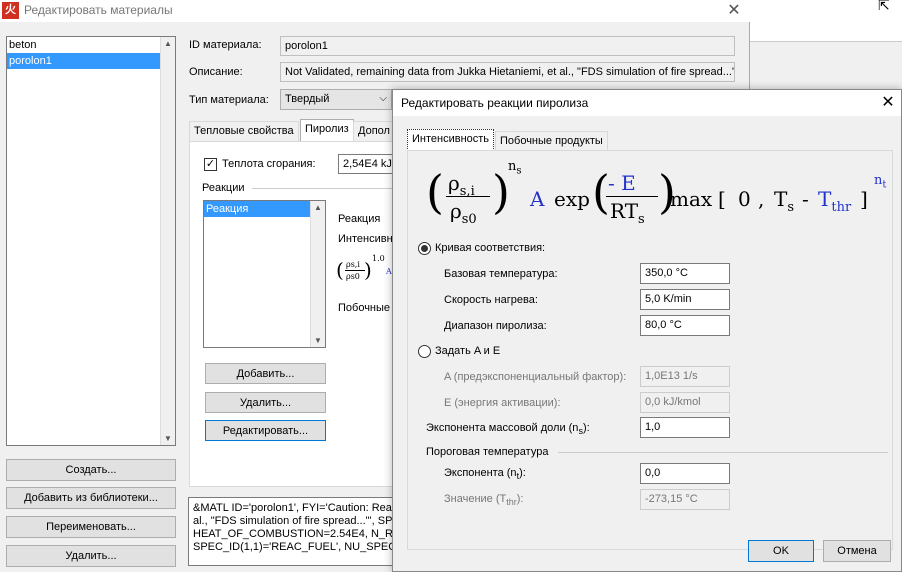 This screenshot has height=572, width=902. I want to click on tab-pyrolysis: Пиролиз, so click(327, 130).